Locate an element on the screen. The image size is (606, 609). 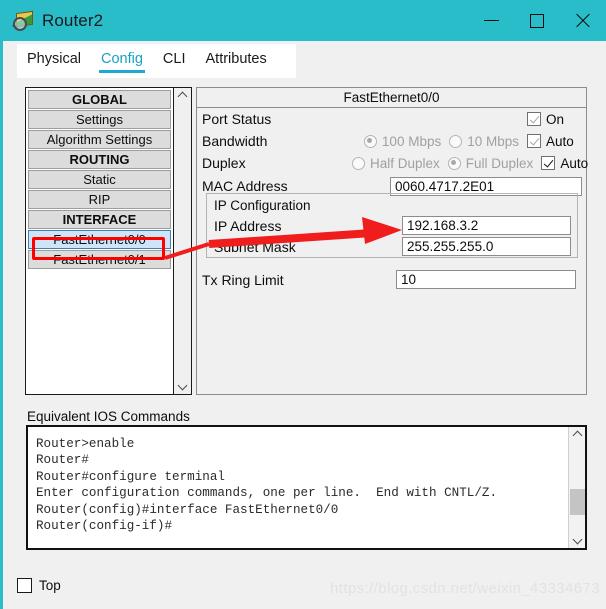
tab-config: Config is located at coordinates (122, 58).